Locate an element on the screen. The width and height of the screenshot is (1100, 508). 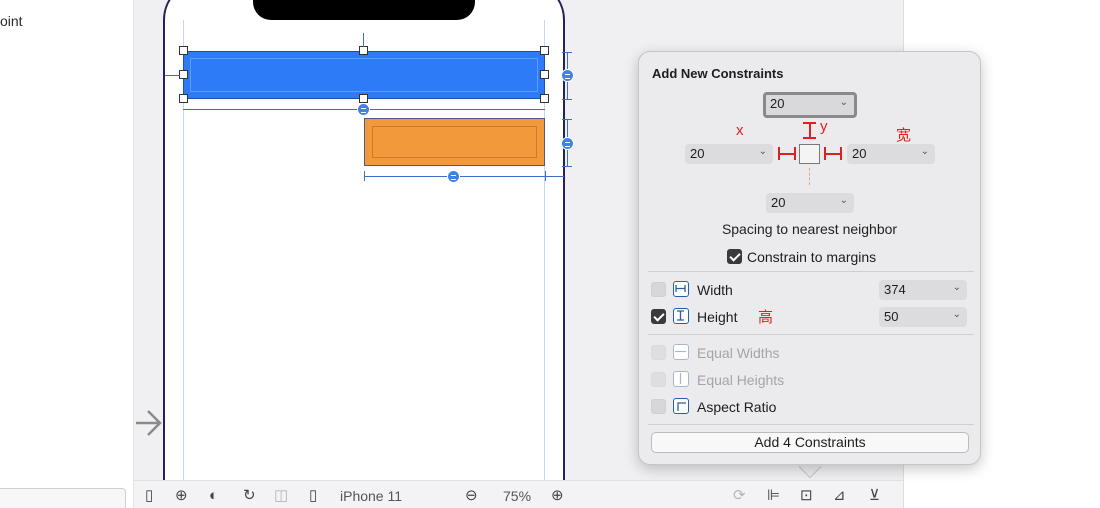
device-icon: ▯ is located at coordinates (313, 496).